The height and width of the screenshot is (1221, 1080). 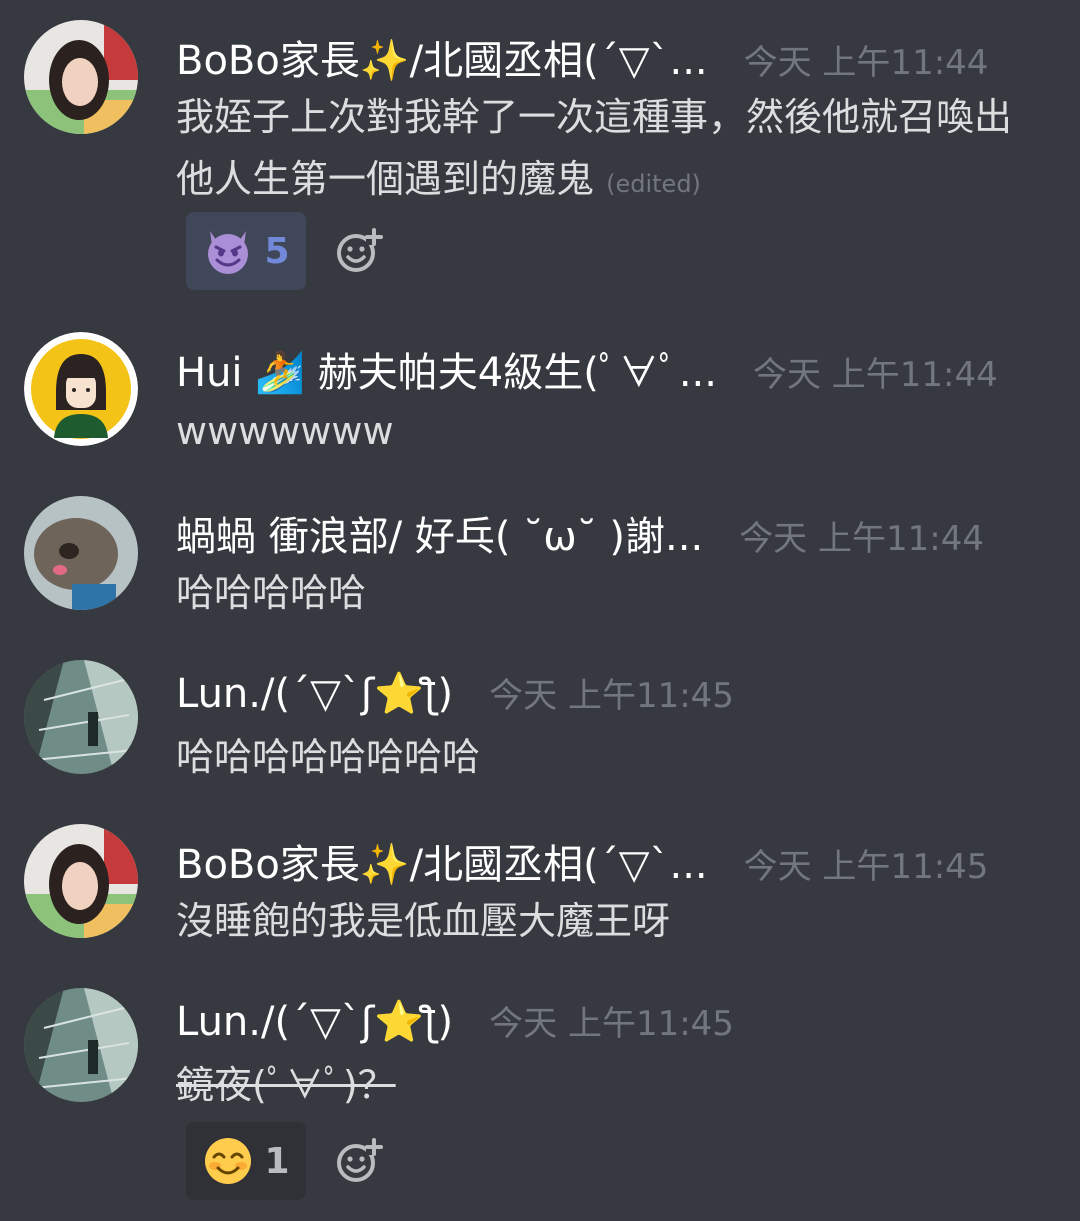 What do you see at coordinates (594, 148) in the screenshot?
I see `message-content: 我姪子上次對我幹了一次這種事，然後他就召喚出他人生第一個遇到的魔鬼` at bounding box center [594, 148].